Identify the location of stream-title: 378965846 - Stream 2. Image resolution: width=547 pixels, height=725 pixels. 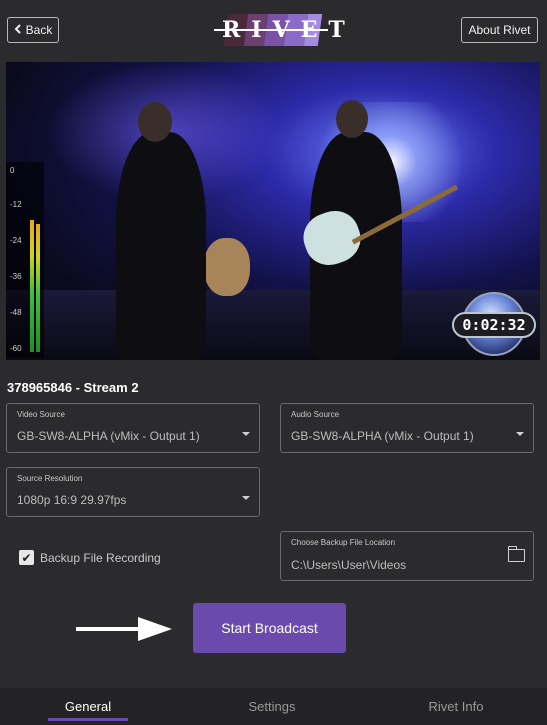
(73, 387).